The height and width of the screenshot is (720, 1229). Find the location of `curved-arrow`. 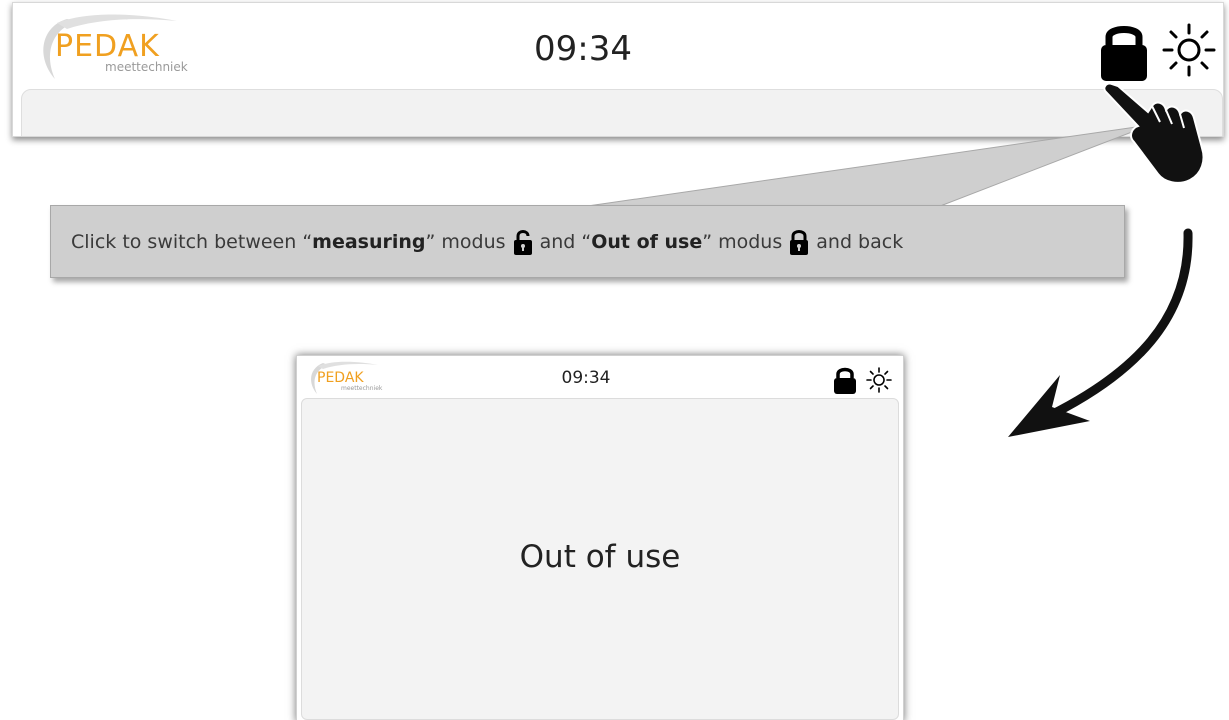

curved-arrow is located at coordinates (1100, 332).